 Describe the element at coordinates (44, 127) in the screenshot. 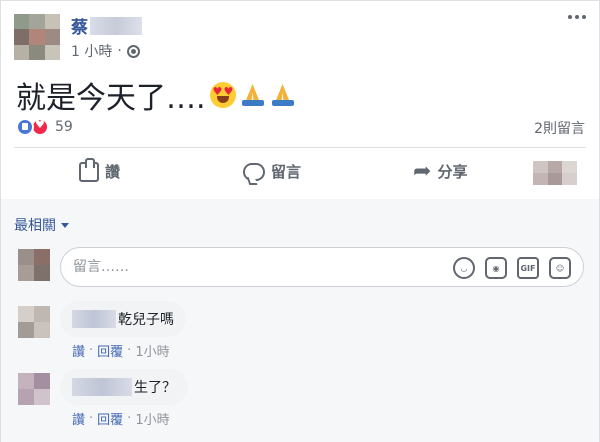

I see `reactions-summary: 59` at that location.